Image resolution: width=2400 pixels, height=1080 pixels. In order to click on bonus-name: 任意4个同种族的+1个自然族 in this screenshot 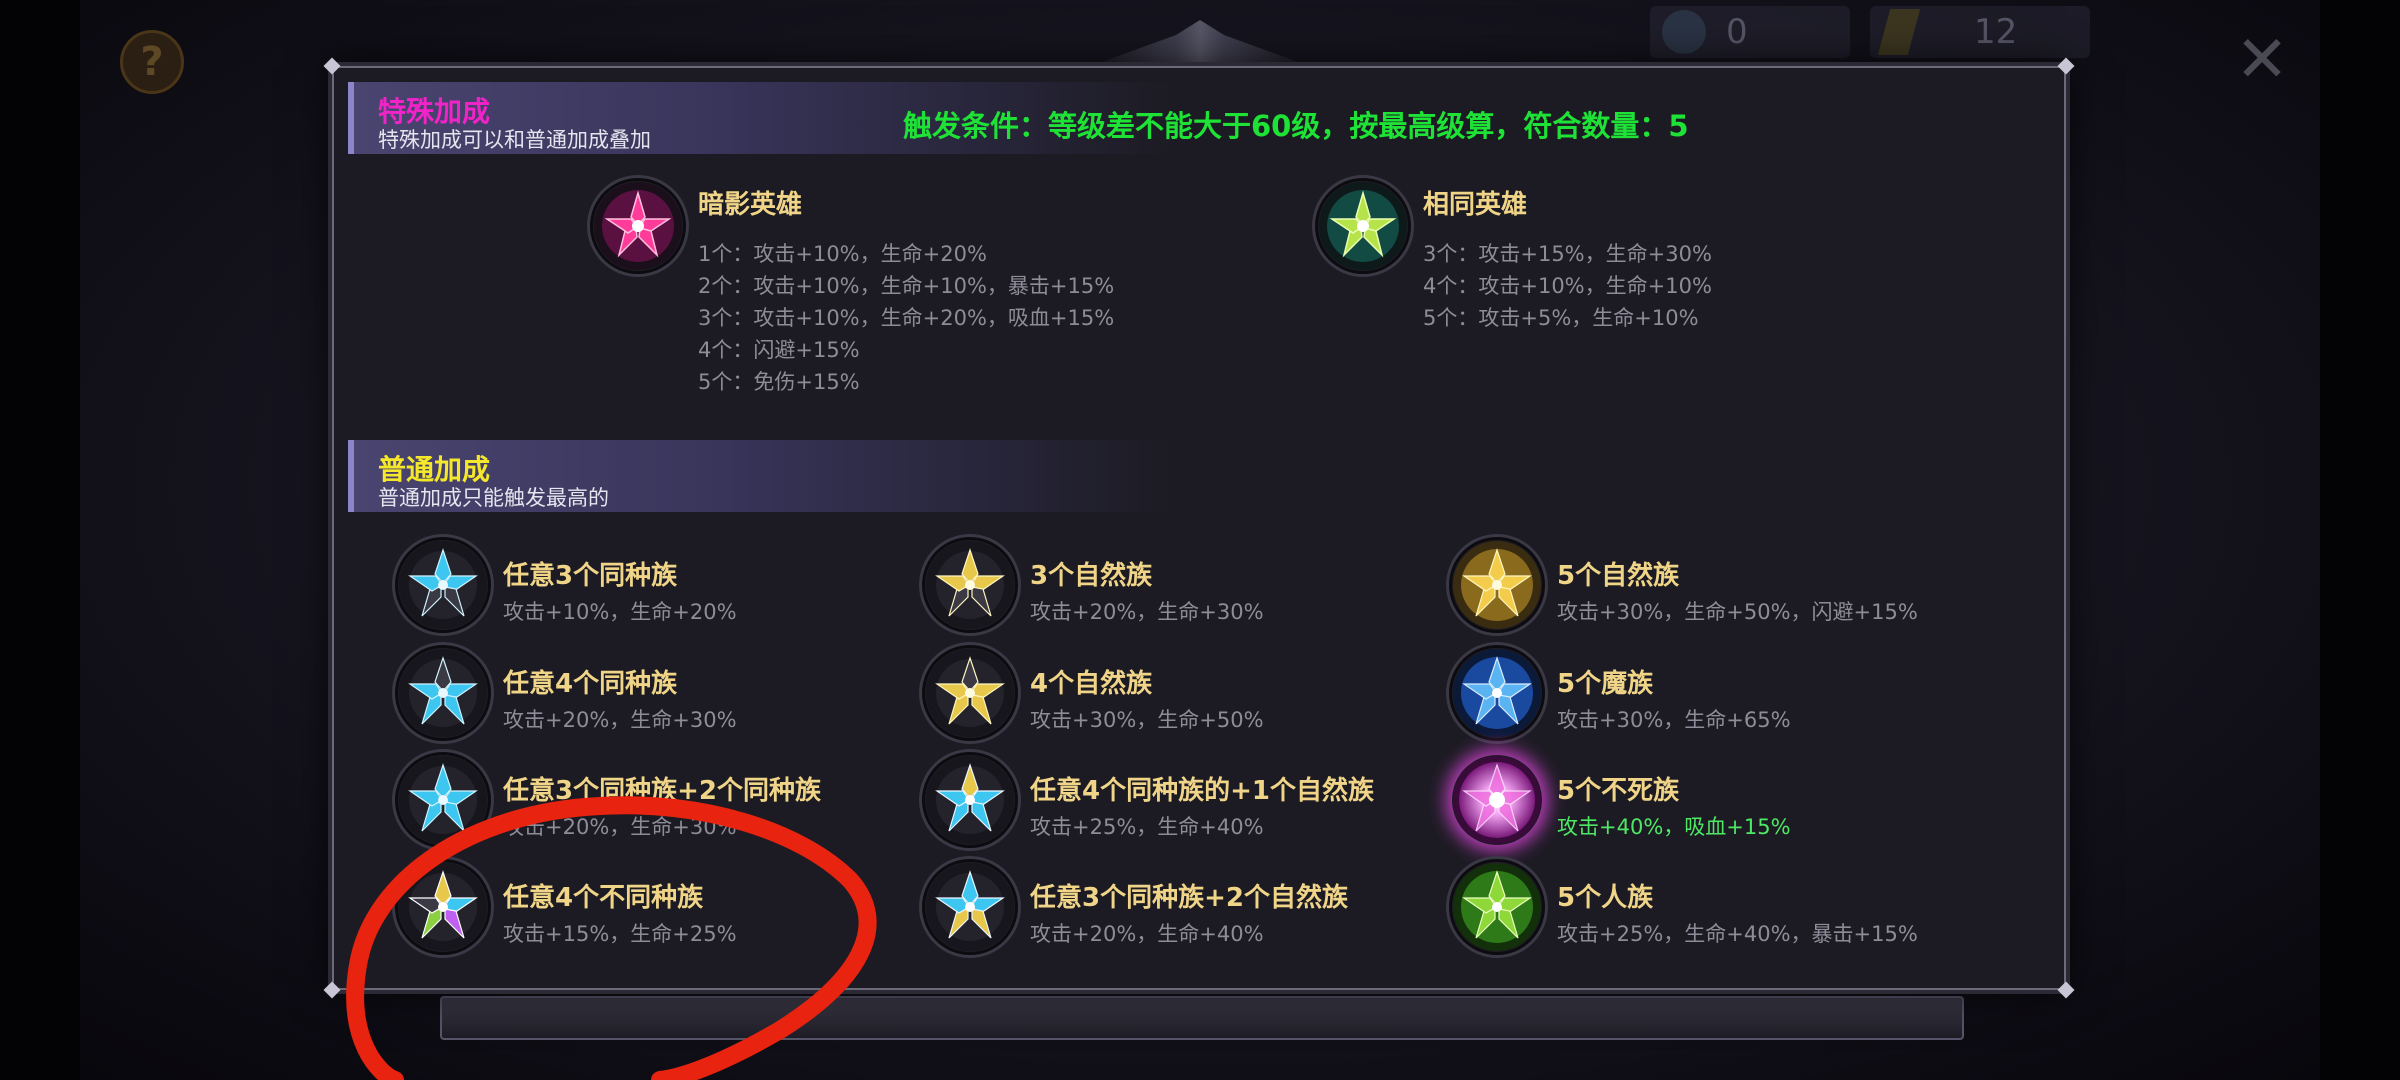, I will do `click(1202, 791)`.